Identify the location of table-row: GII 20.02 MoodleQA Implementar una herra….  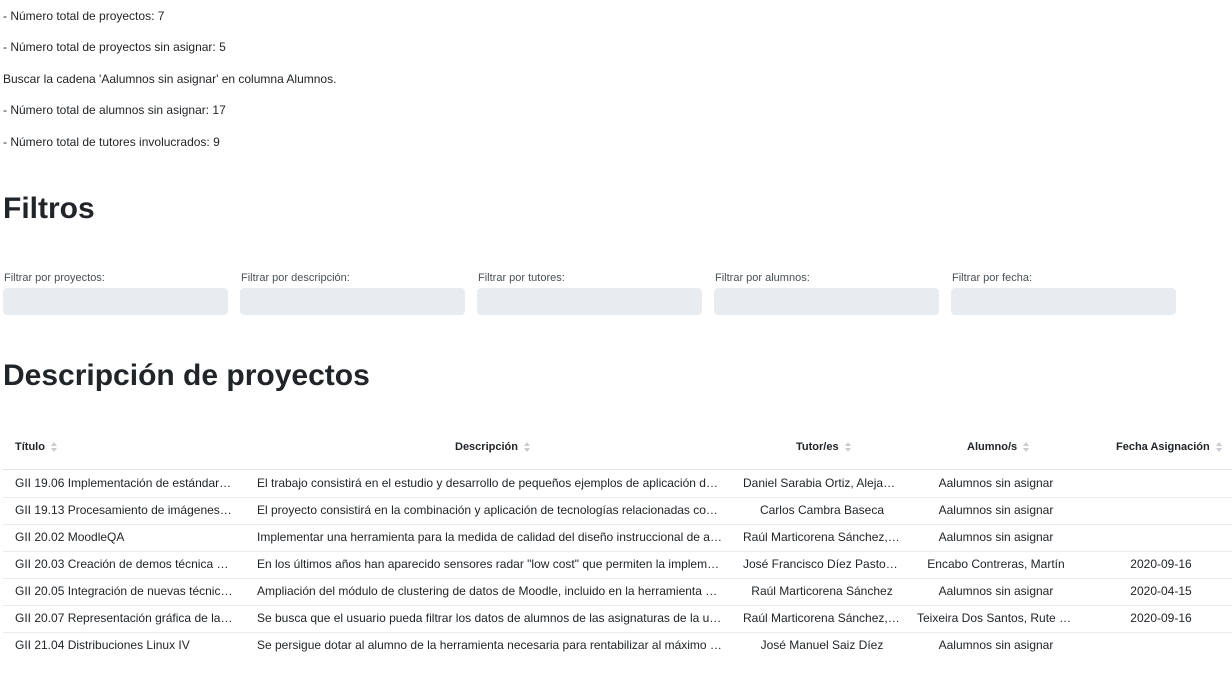
(617, 538).